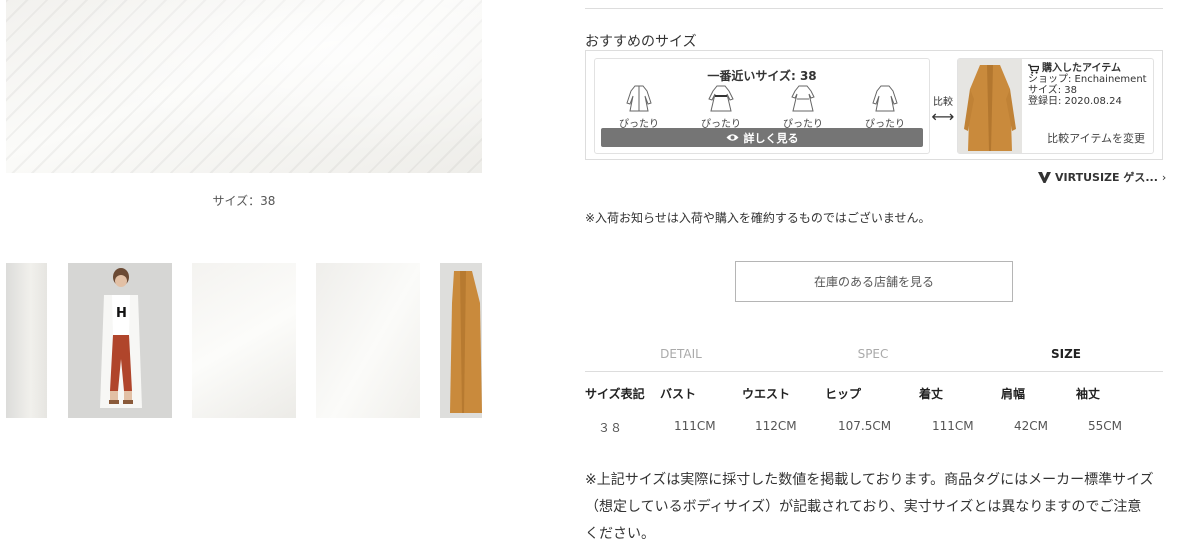 The width and height of the screenshot is (1200, 547). What do you see at coordinates (758, 218) in the screenshot?
I see `restock-notice: ※入荷お知らせは入荷や購入を確約するものではございません。` at bounding box center [758, 218].